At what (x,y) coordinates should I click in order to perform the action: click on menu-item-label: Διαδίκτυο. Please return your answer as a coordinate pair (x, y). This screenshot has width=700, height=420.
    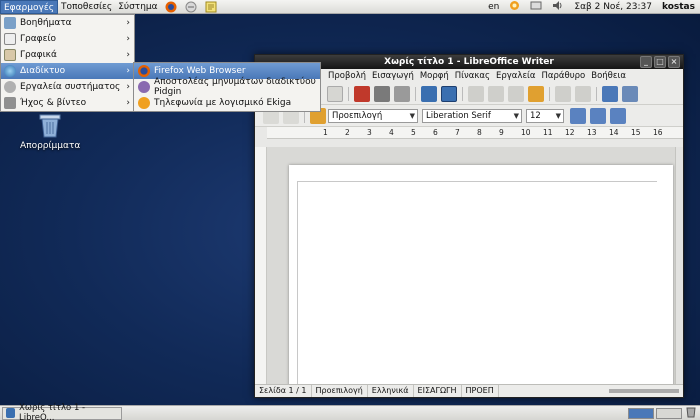
    Looking at the image, I should click on (43, 71).